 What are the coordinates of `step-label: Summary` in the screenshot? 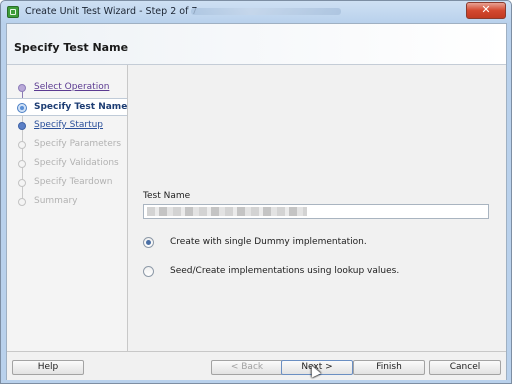 It's located at (56, 201).